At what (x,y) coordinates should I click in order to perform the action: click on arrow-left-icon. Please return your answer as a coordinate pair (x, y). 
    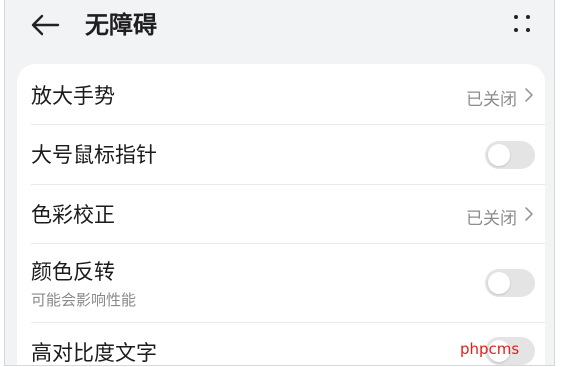
    Looking at the image, I should click on (45, 25).